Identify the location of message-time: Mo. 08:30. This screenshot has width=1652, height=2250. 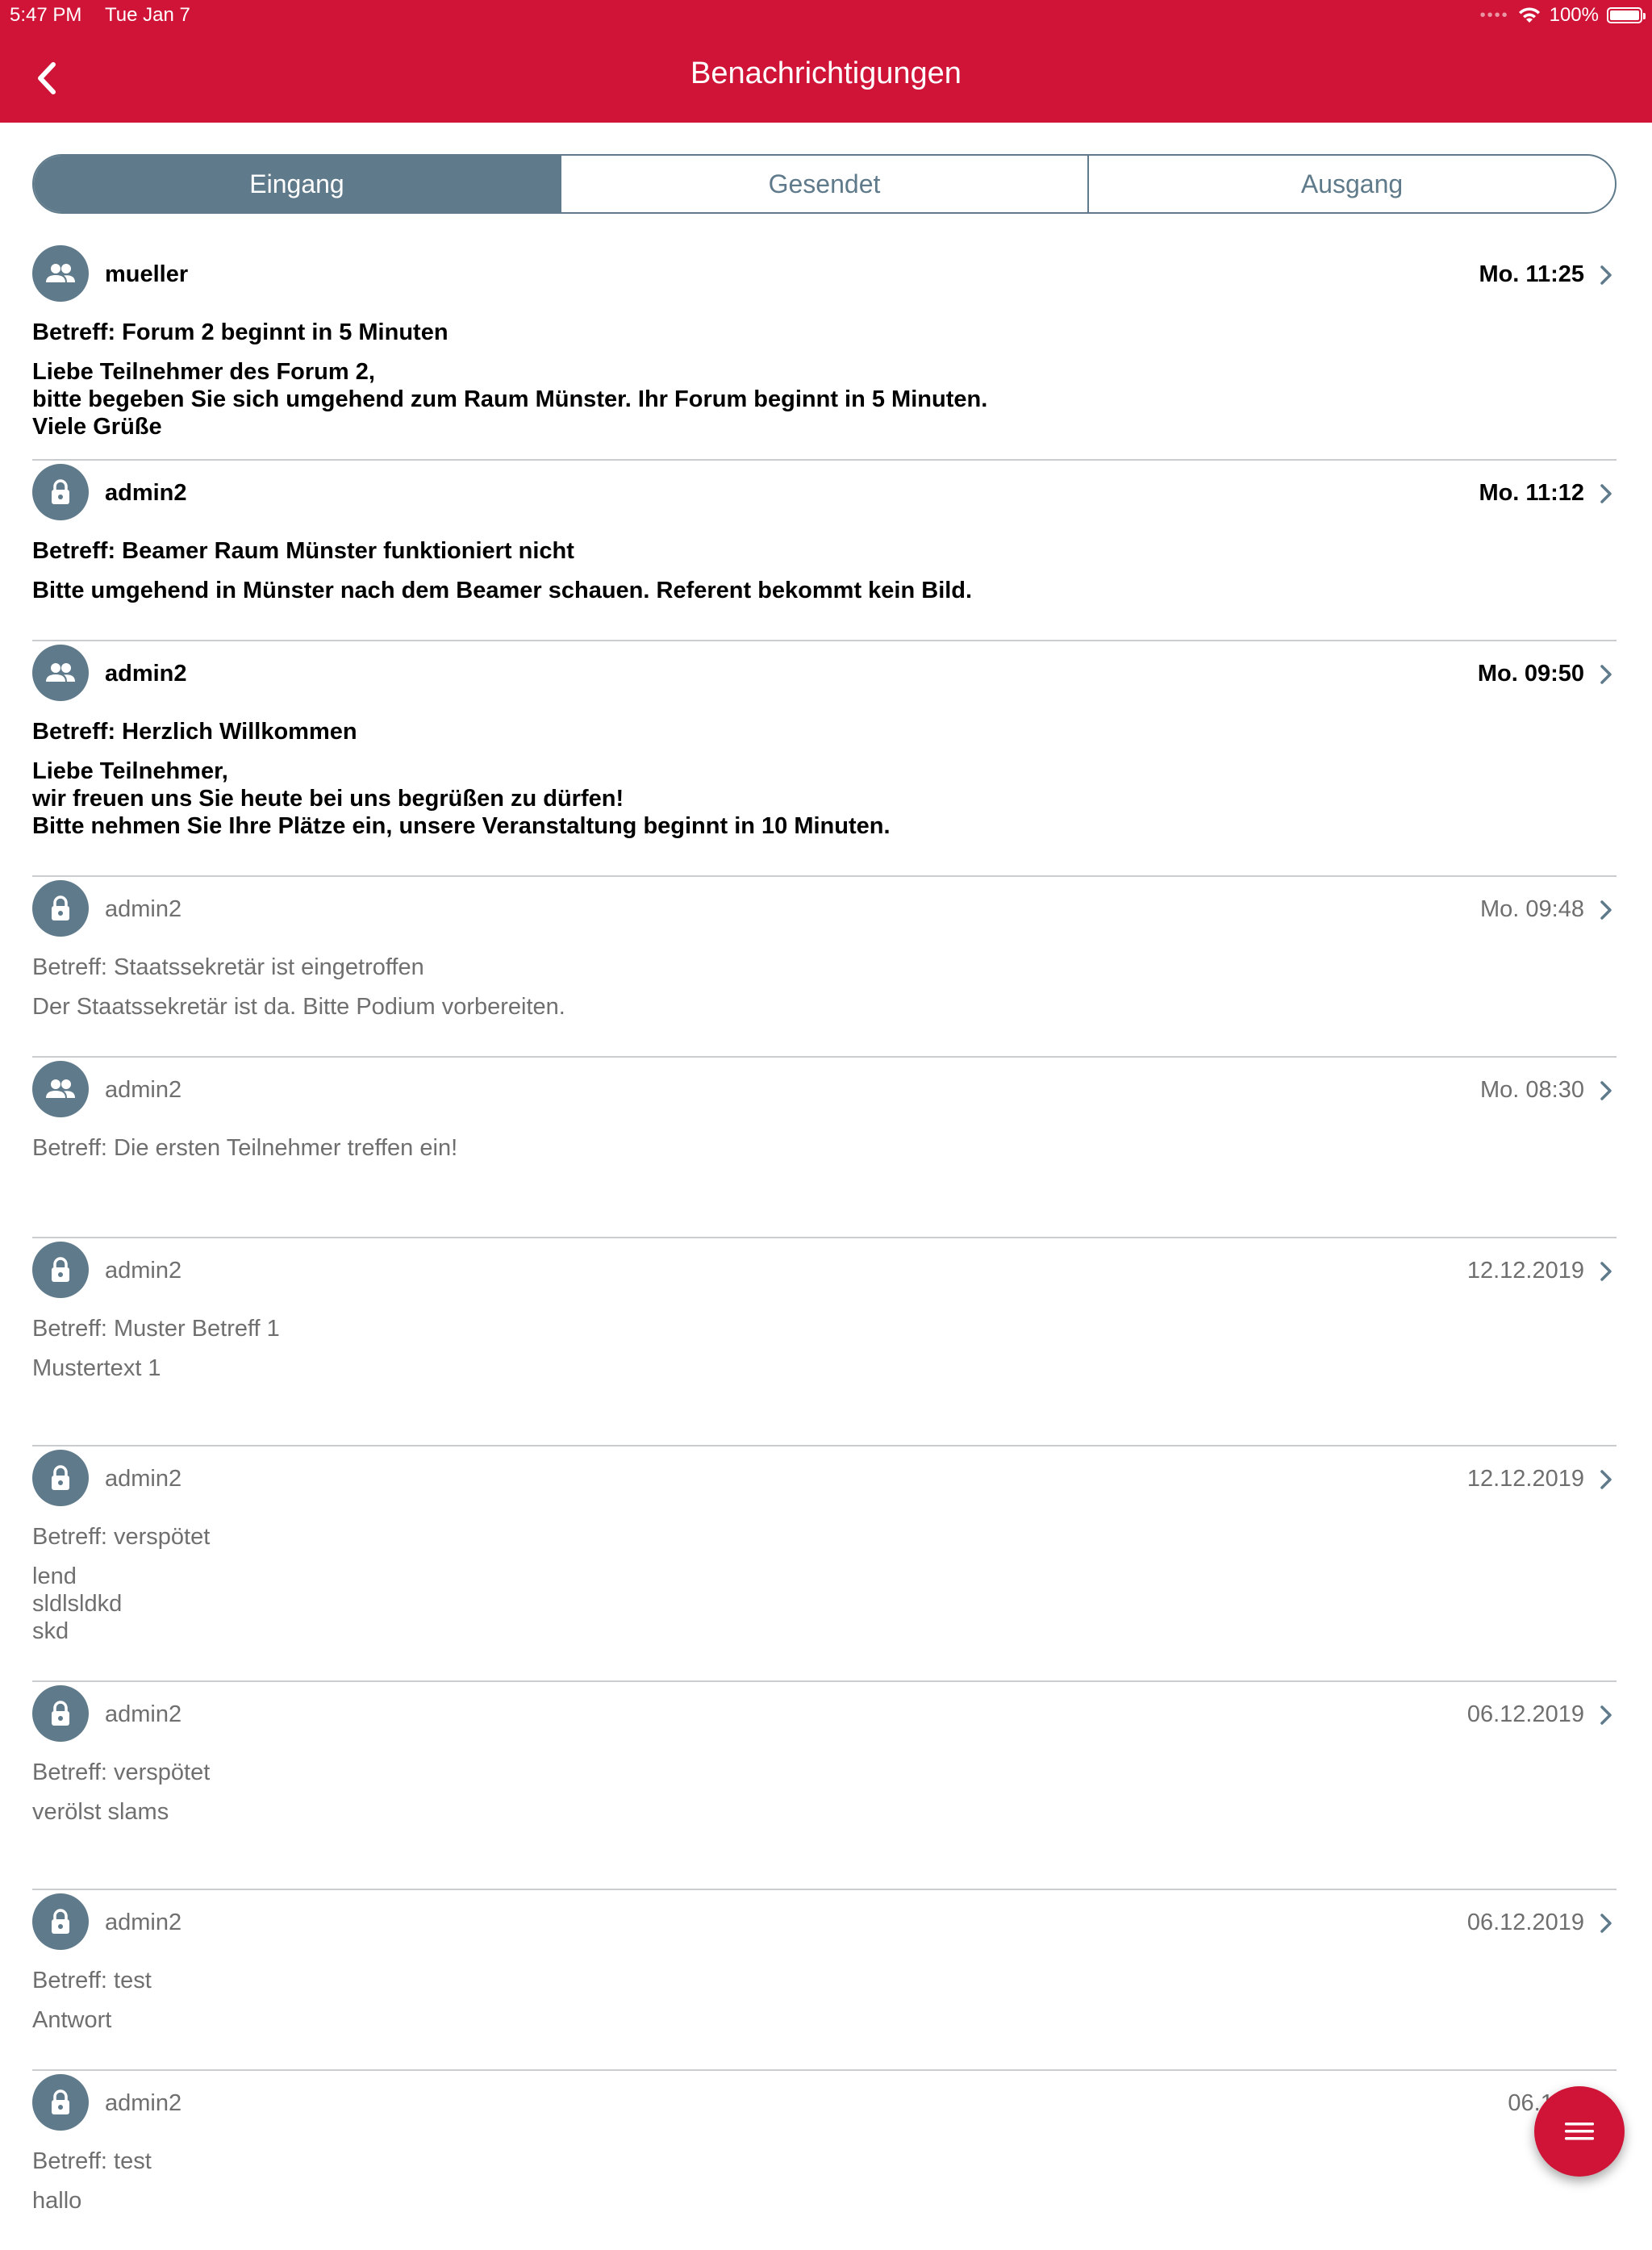
(1532, 1090).